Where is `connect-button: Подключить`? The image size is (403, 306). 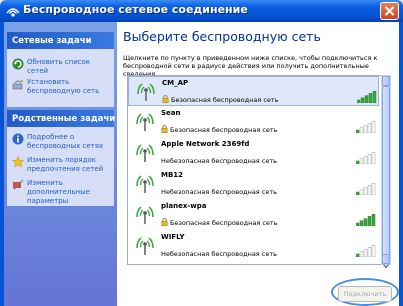 connect-button: Подключить is located at coordinates (365, 294).